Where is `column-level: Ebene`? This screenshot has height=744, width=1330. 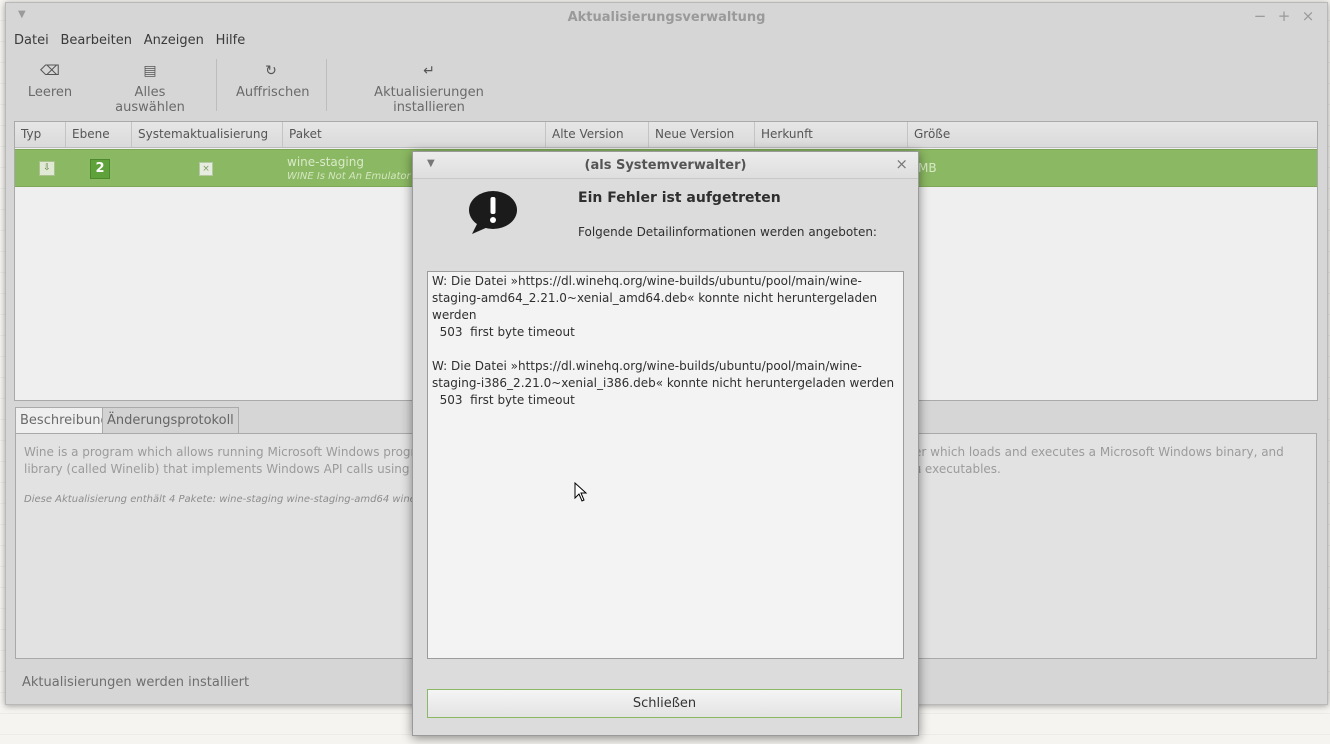
column-level: Ebene is located at coordinates (99, 134).